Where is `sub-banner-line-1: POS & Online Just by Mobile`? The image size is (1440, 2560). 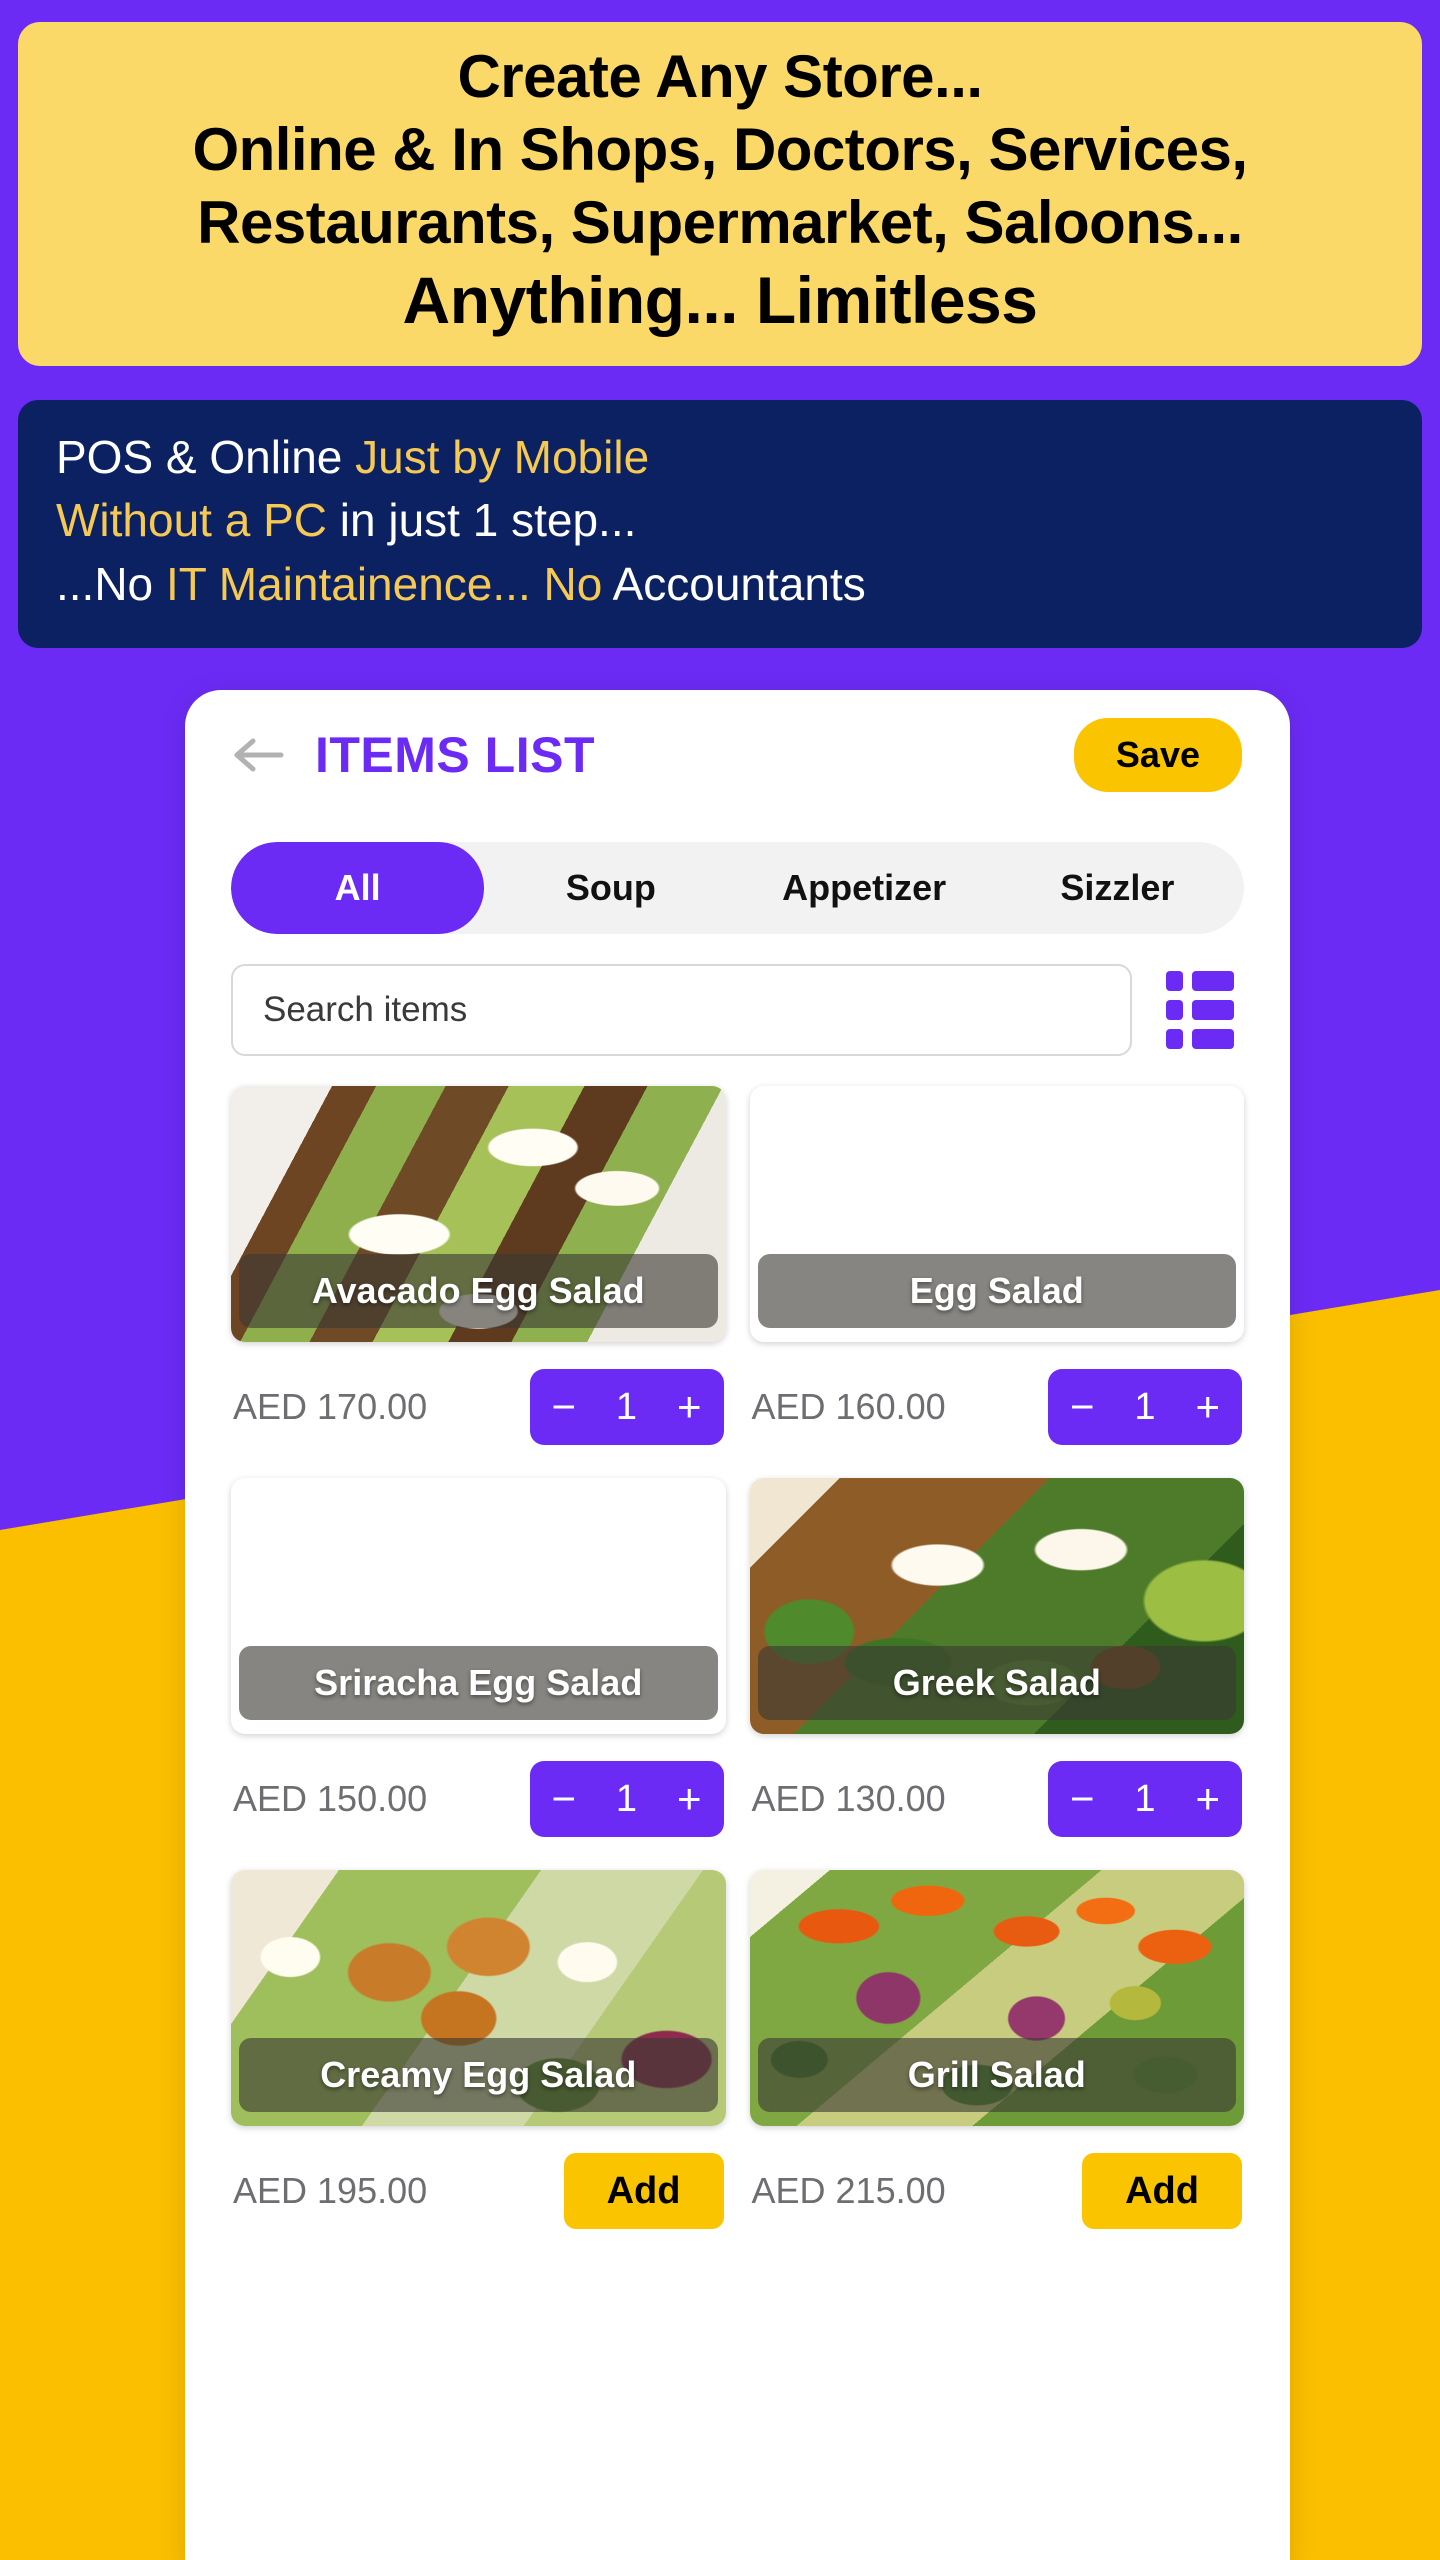
sub-banner-line-1: POS & Online Just by Mobile is located at coordinates (720, 457).